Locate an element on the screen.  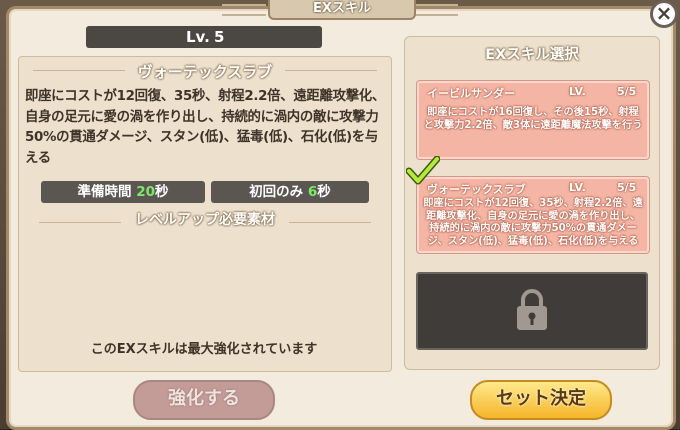
title-ornament-left is located at coordinates (244, 10).